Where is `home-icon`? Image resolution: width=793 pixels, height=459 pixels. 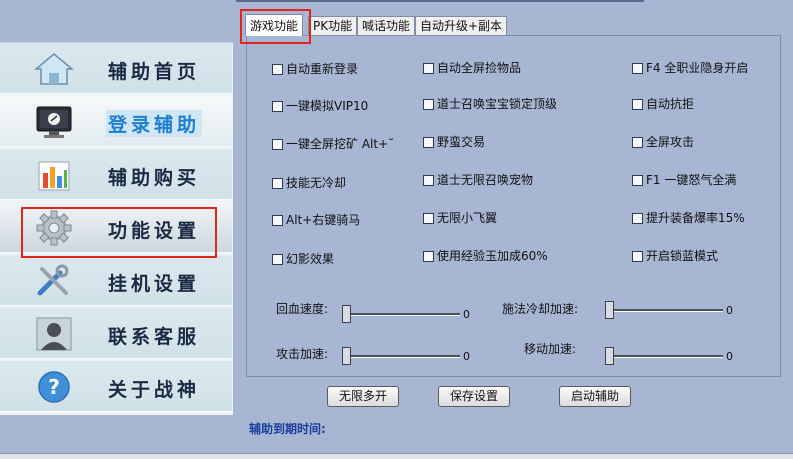
home-icon is located at coordinates (54, 69).